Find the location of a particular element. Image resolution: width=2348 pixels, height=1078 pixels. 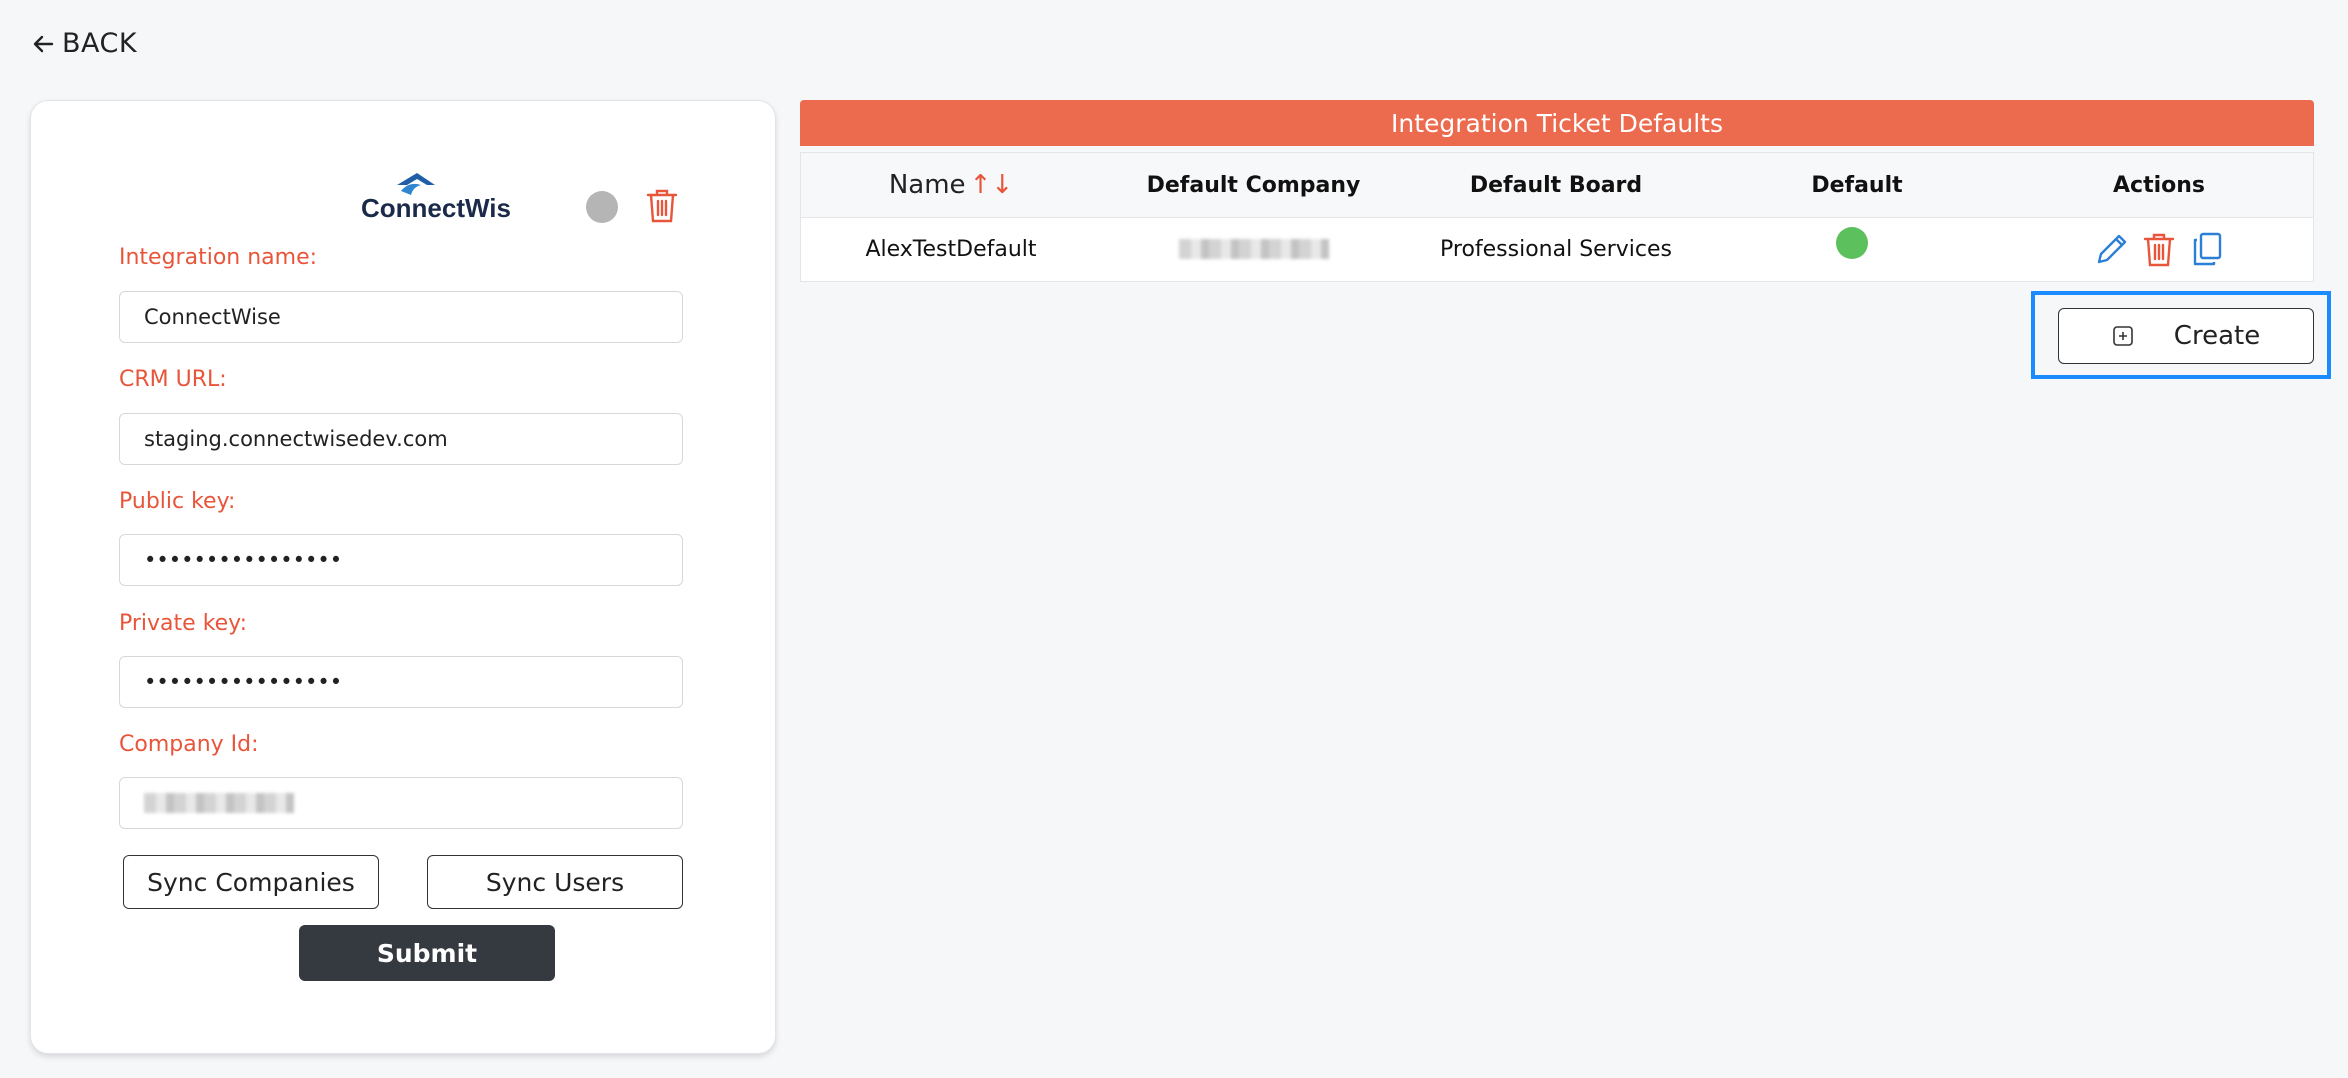

row-default is located at coordinates (1852, 249).